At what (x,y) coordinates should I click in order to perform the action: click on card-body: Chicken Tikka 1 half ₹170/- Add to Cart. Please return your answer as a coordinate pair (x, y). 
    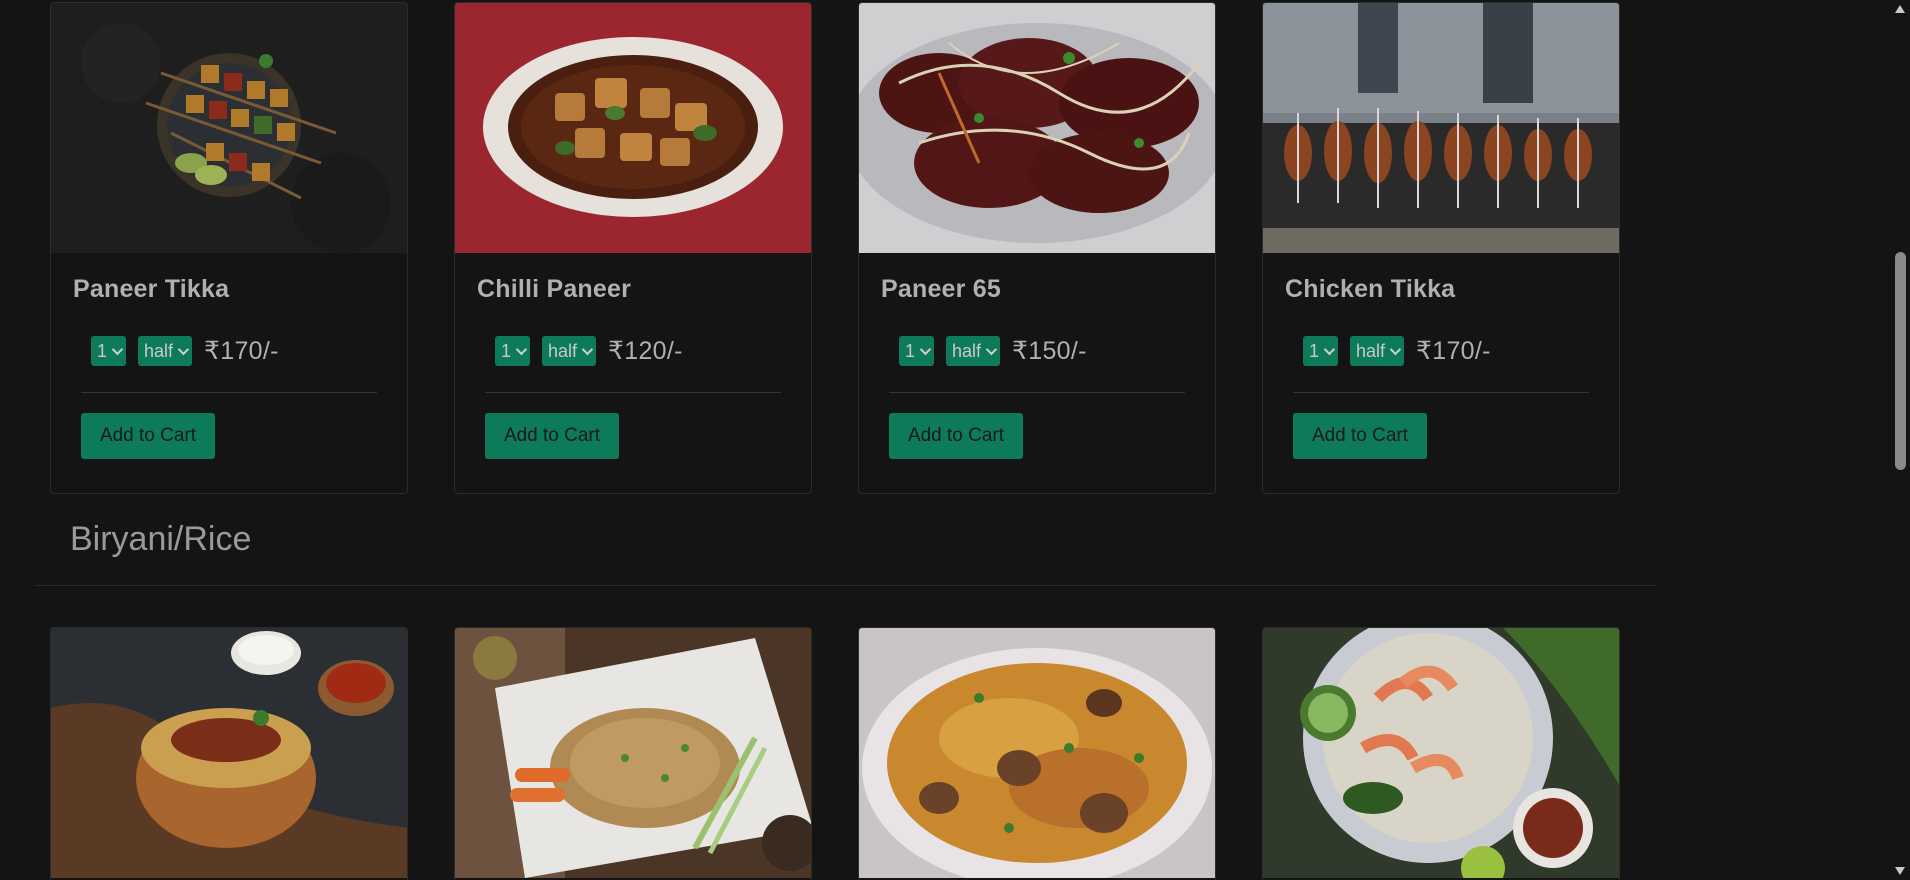
    Looking at the image, I should click on (1441, 356).